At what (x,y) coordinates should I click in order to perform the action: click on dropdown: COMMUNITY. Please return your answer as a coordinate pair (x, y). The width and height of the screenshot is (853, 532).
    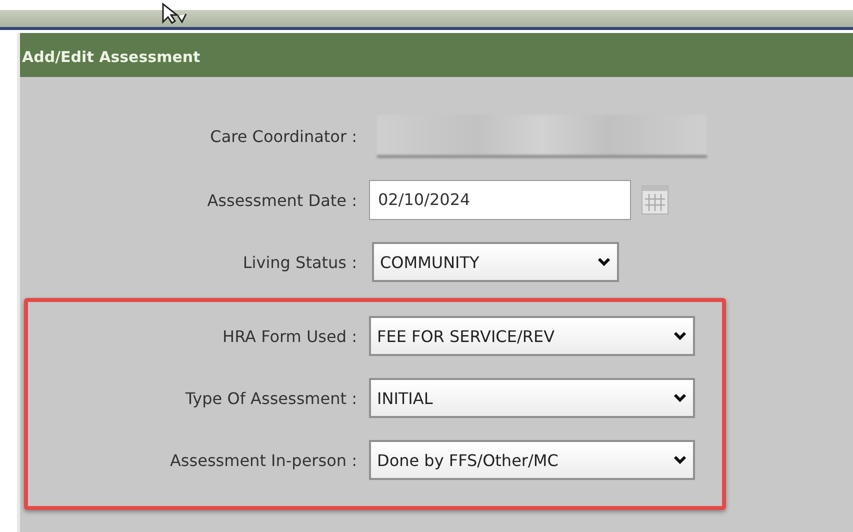
    Looking at the image, I should click on (495, 262).